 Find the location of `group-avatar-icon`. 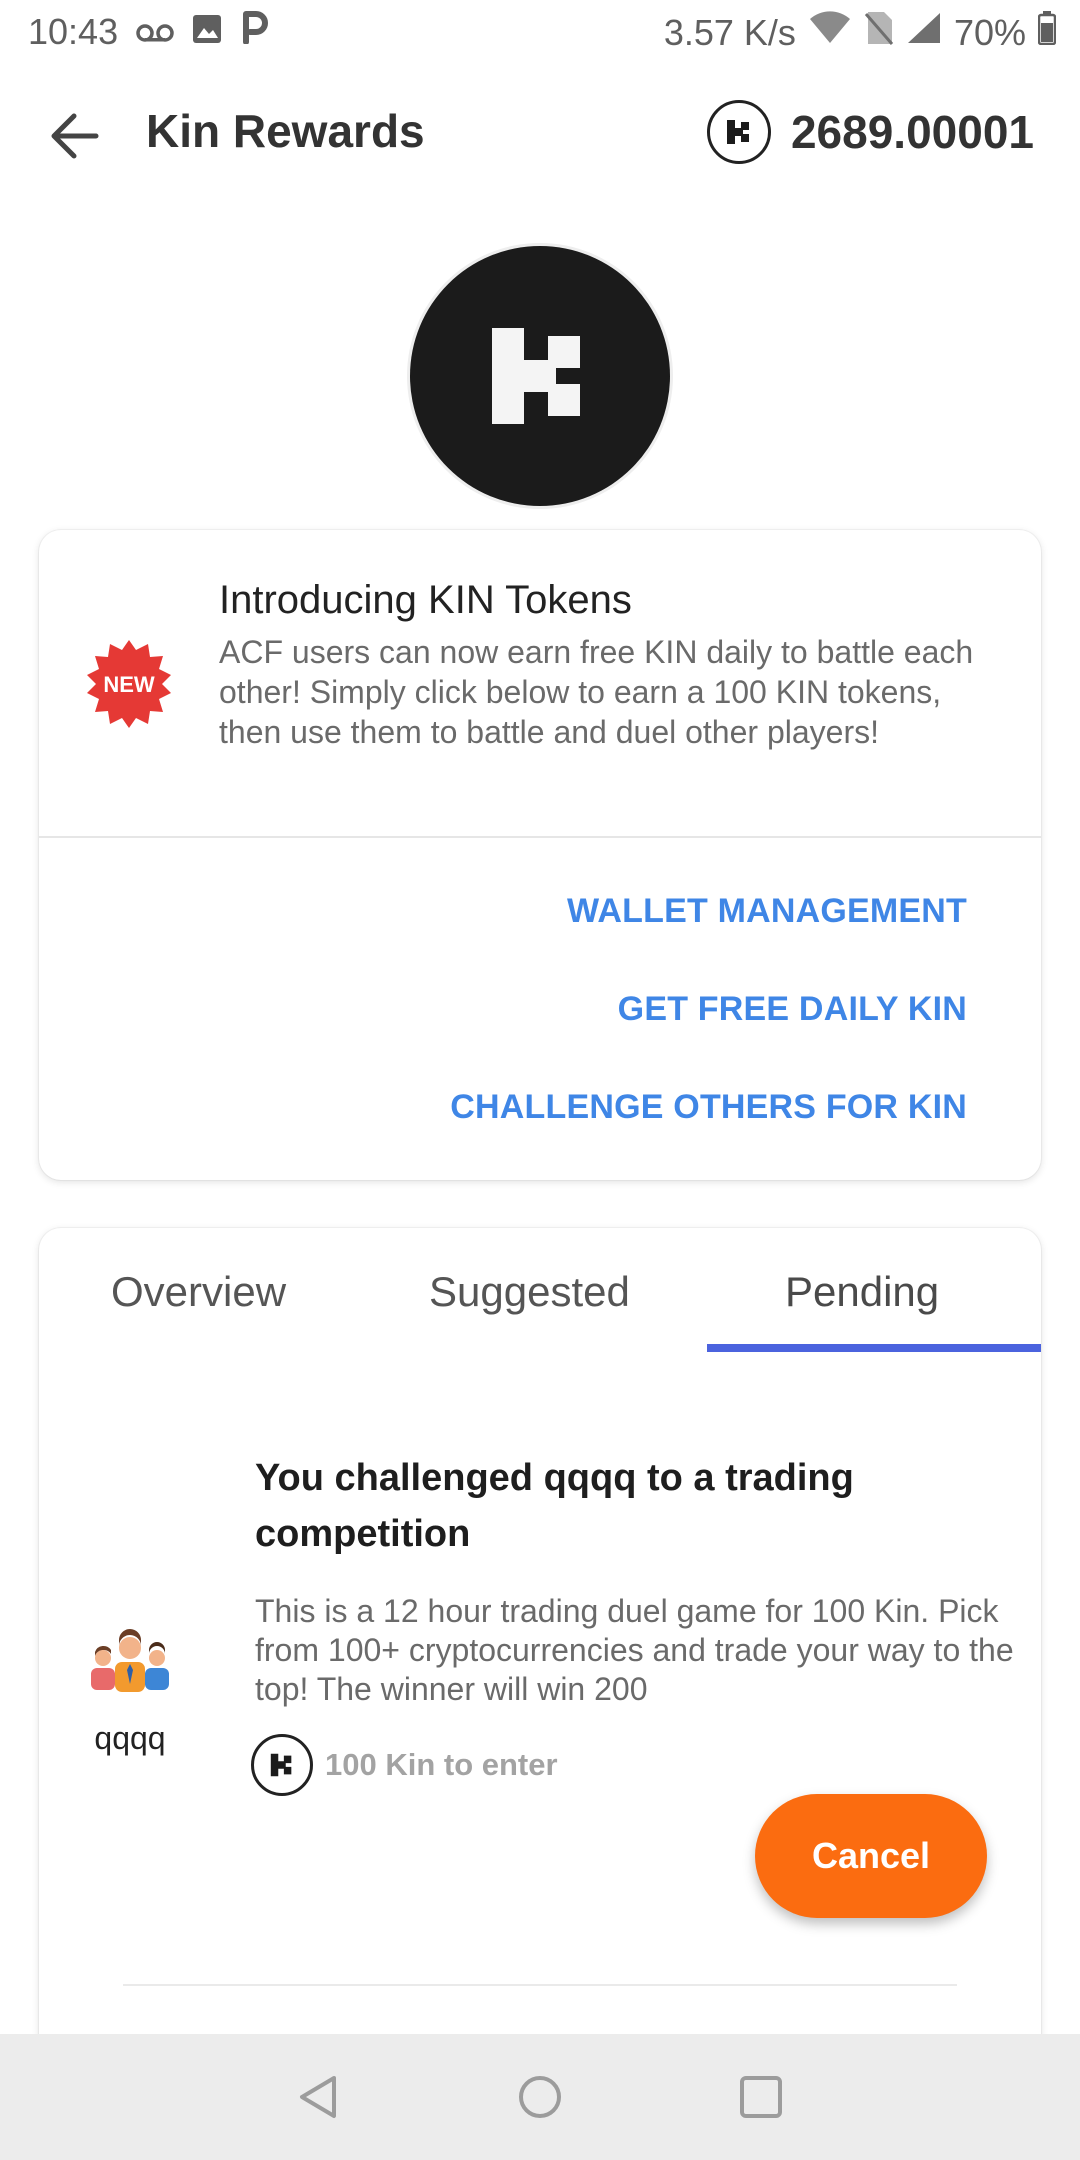

group-avatar-icon is located at coordinates (130, 1661).